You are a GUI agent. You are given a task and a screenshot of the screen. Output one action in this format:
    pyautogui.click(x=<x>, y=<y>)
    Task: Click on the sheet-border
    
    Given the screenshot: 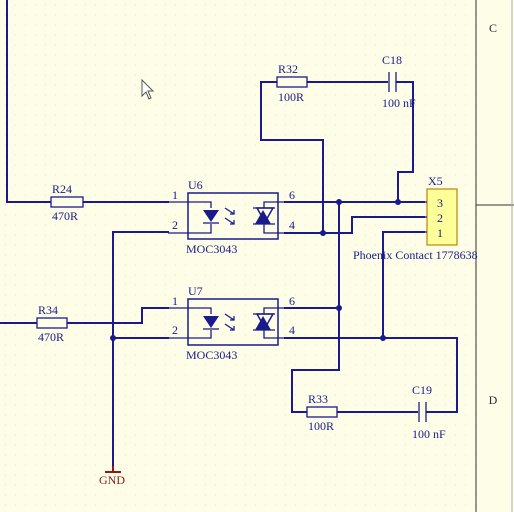 What is the action you would take?
    pyautogui.click(x=494, y=256)
    